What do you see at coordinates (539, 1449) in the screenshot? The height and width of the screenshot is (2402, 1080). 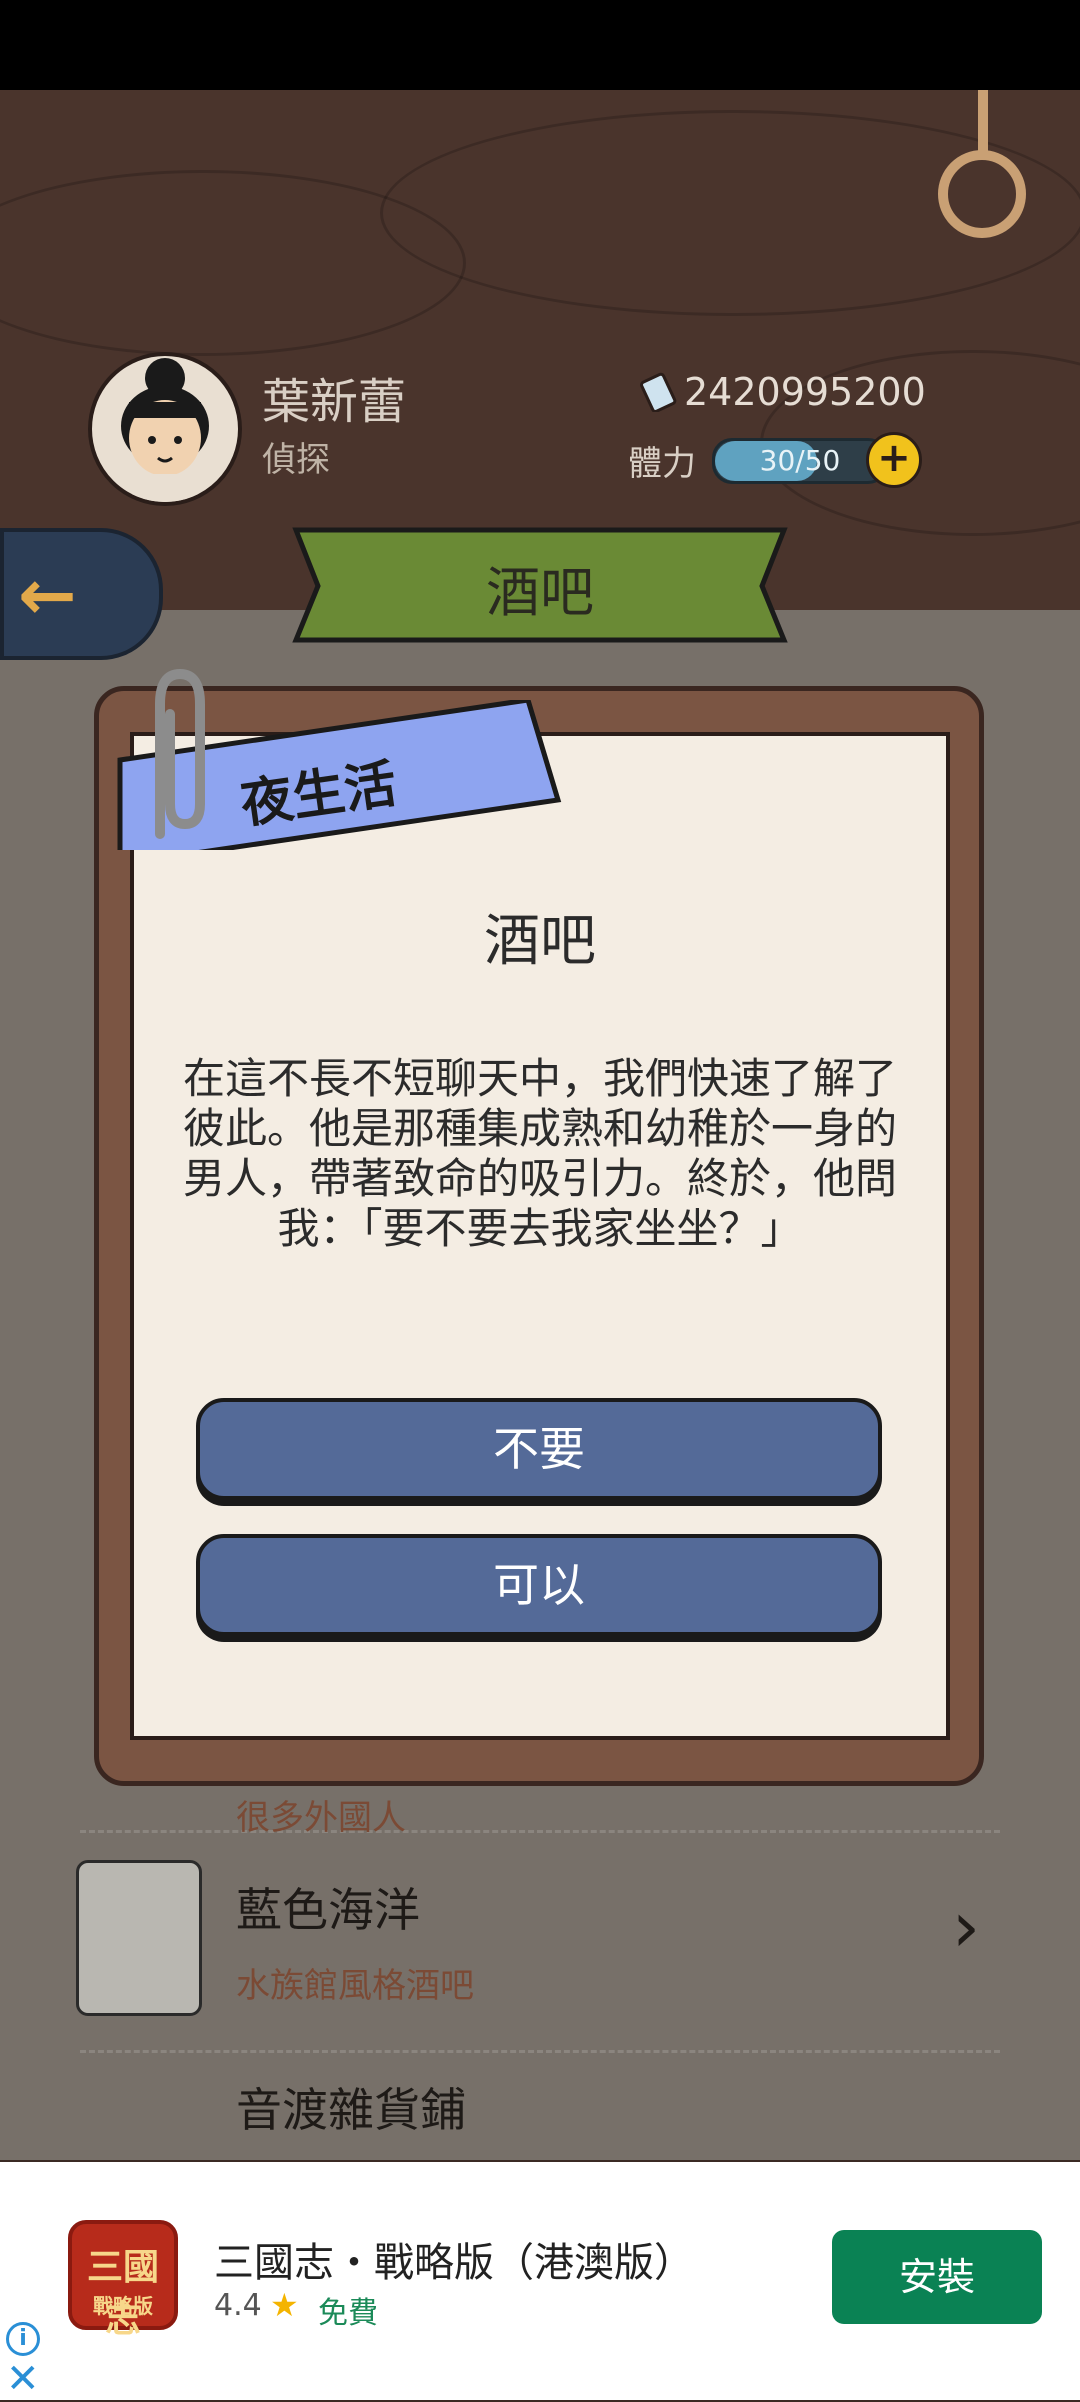 I see `decline-button: 不要` at bounding box center [539, 1449].